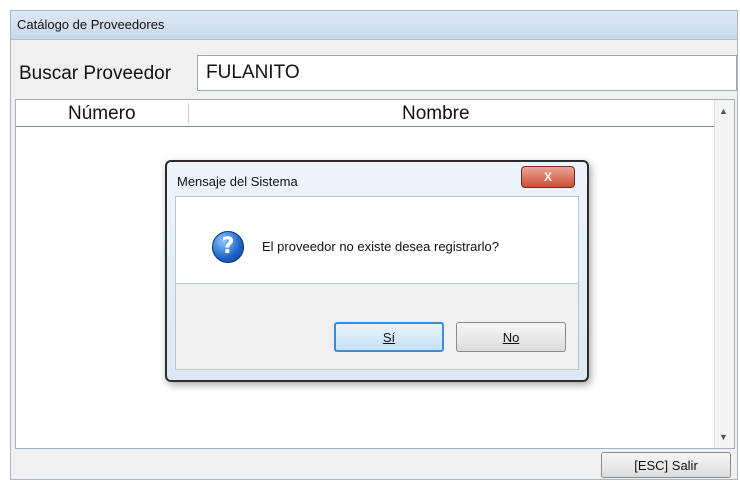  What do you see at coordinates (467, 73) in the screenshot?
I see `search-input` at bounding box center [467, 73].